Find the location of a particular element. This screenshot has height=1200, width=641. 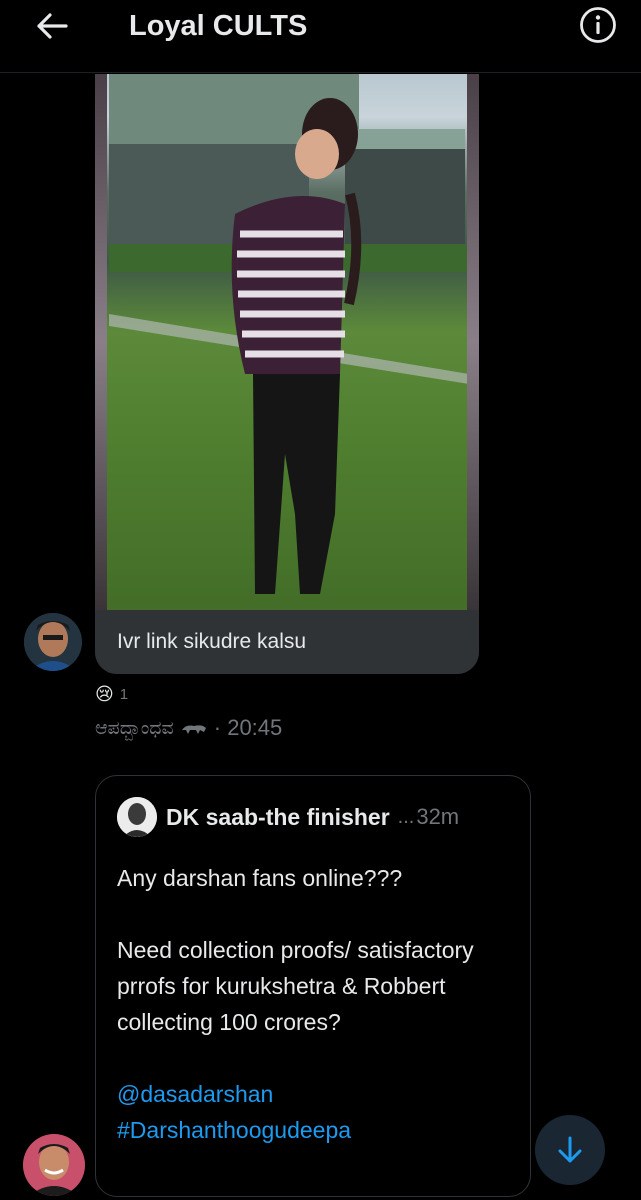

message-meta: ಆಪದ್ಬಾಂಧವ · 20:45 is located at coordinates (188, 728).